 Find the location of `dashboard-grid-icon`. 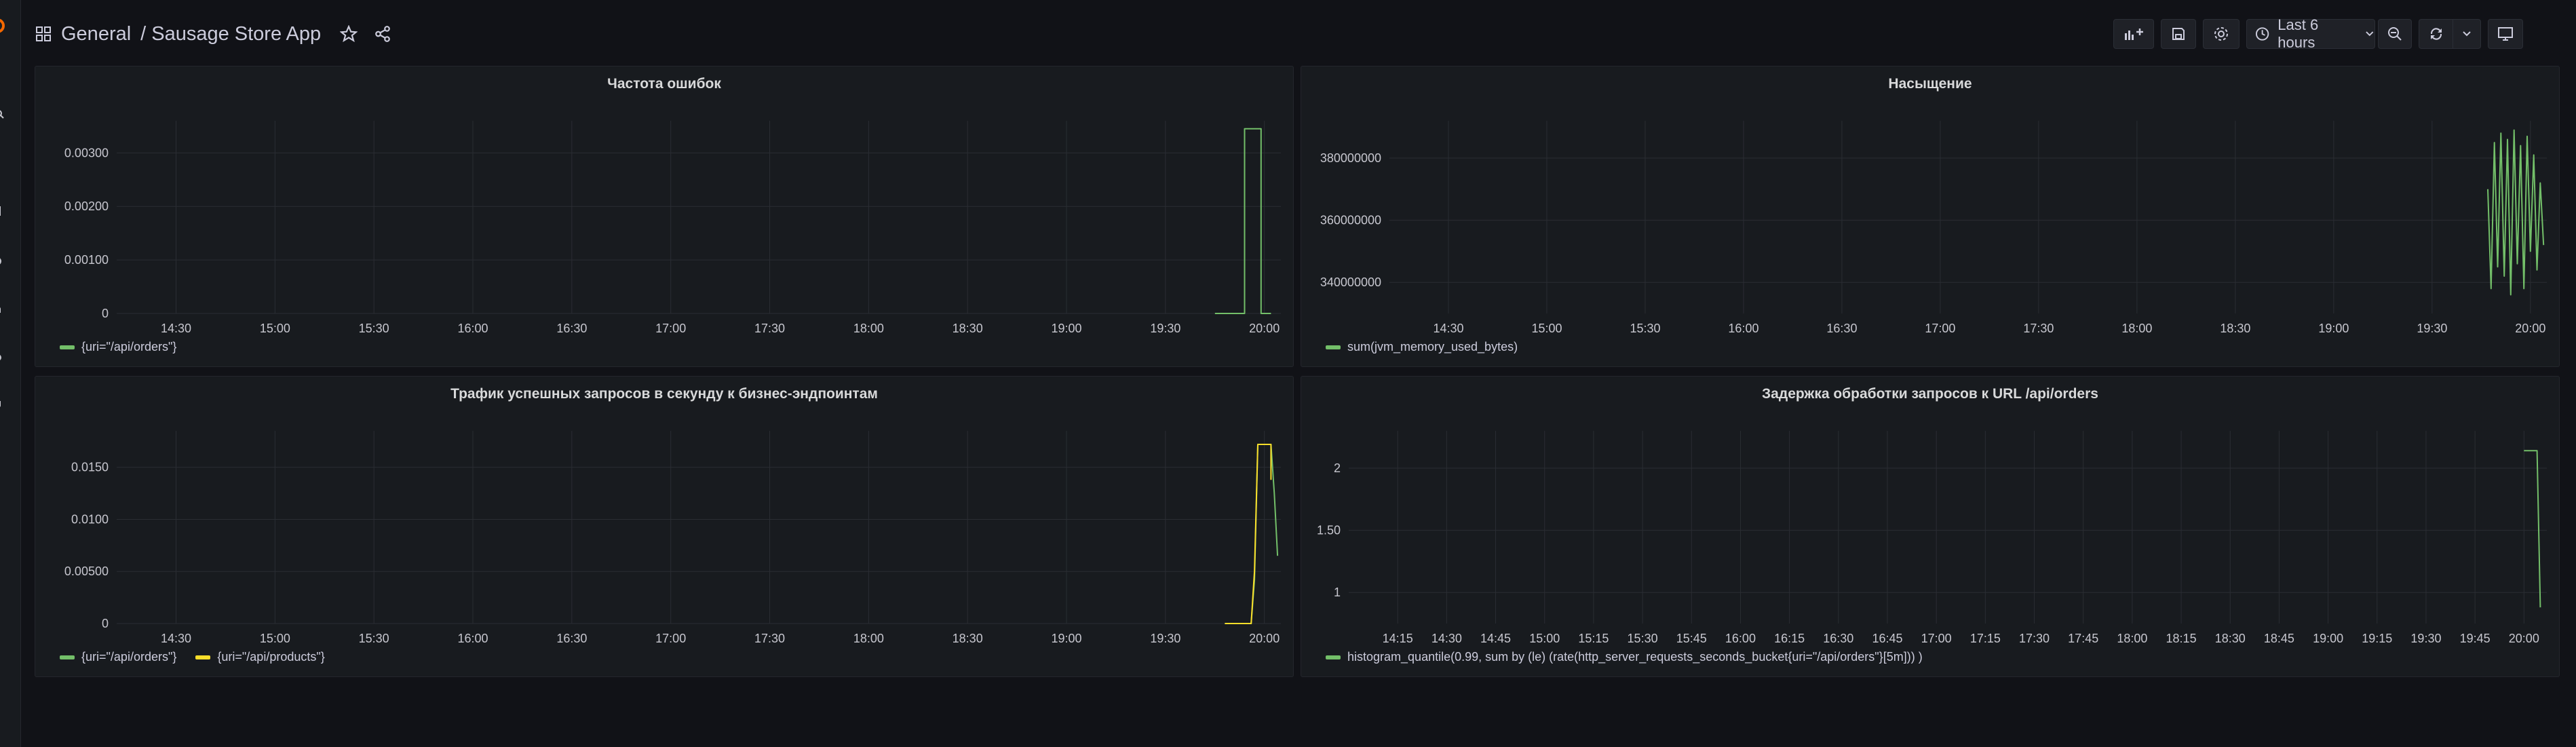

dashboard-grid-icon is located at coordinates (43, 33).